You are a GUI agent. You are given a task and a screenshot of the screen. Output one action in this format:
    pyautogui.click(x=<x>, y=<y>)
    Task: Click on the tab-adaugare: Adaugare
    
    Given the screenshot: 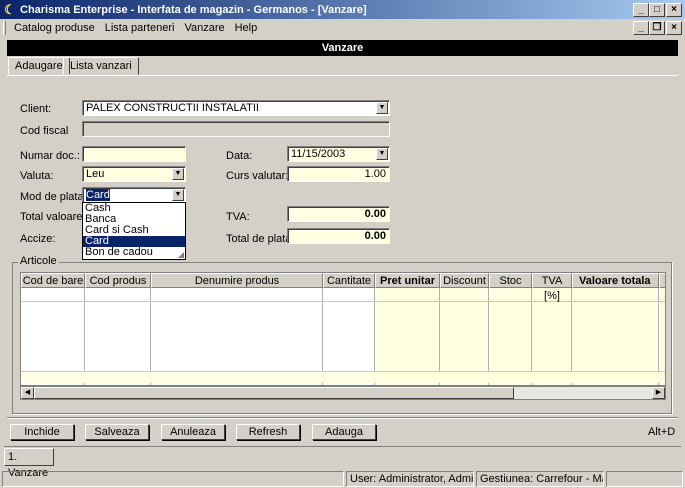 What is the action you would take?
    pyautogui.click(x=39, y=66)
    